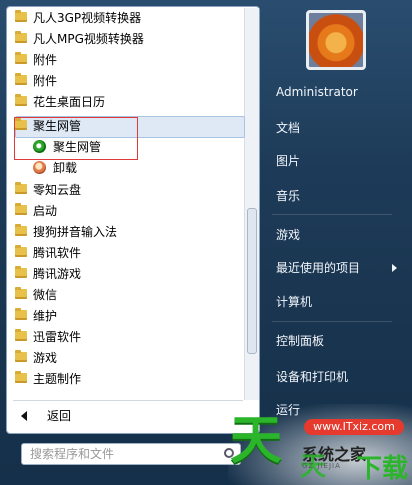 This screenshot has width=412, height=485. I want to click on back-button: 返回, so click(77, 416).